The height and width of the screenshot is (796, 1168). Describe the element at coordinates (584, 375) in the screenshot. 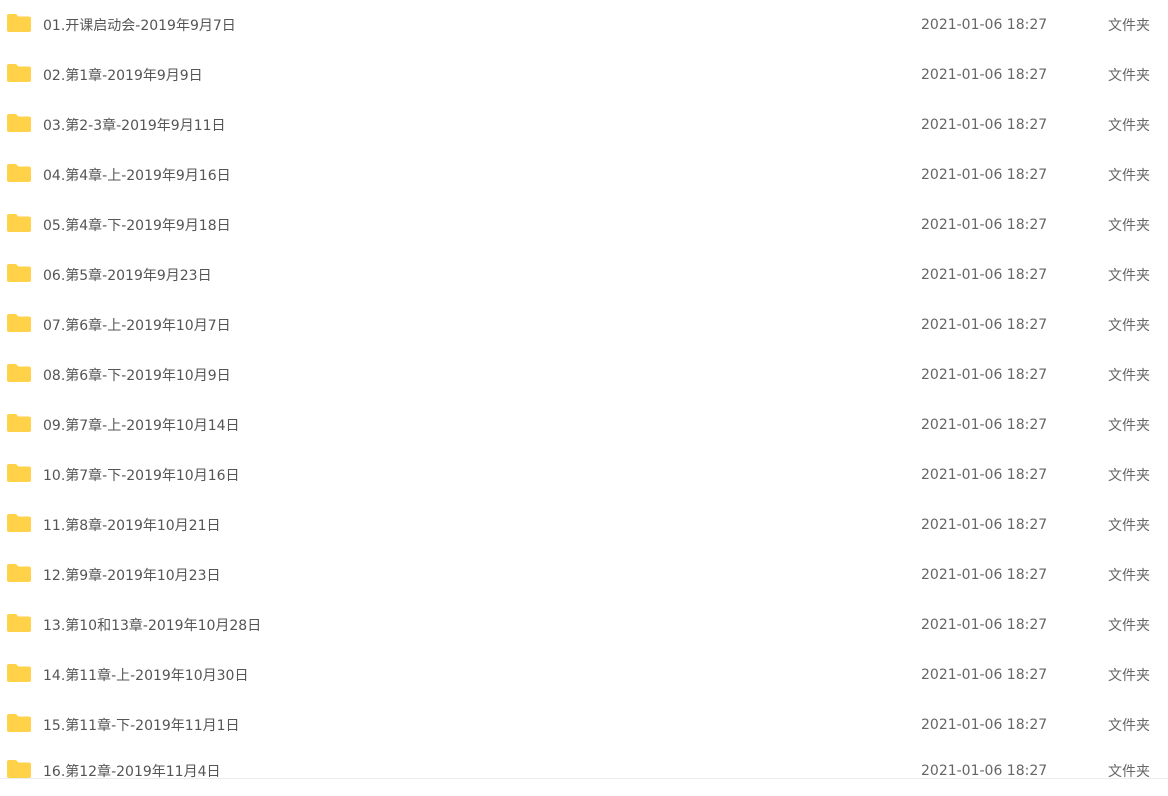

I see `file-row: 08.第6章-下-2019年10月9日 2021-01-06 18:27 文件夹` at that location.